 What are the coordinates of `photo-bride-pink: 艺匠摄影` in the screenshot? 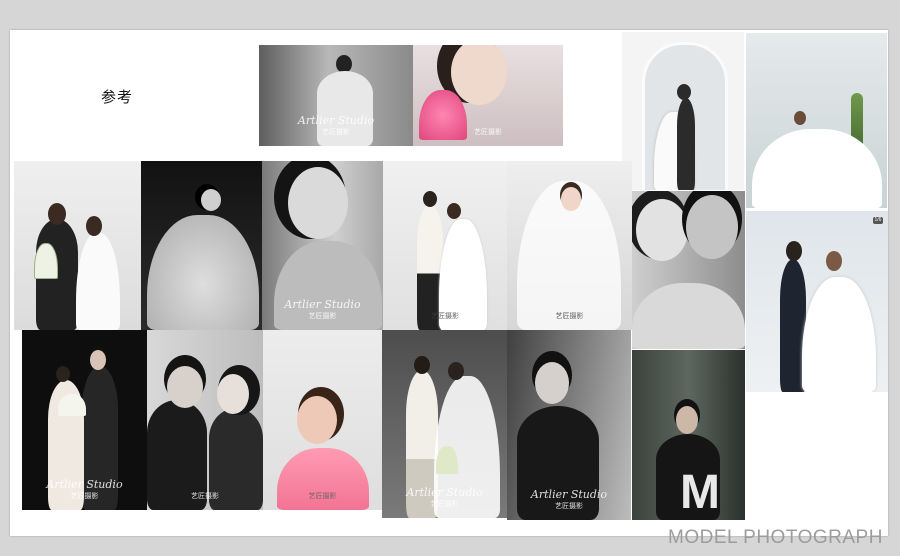 It's located at (322, 420).